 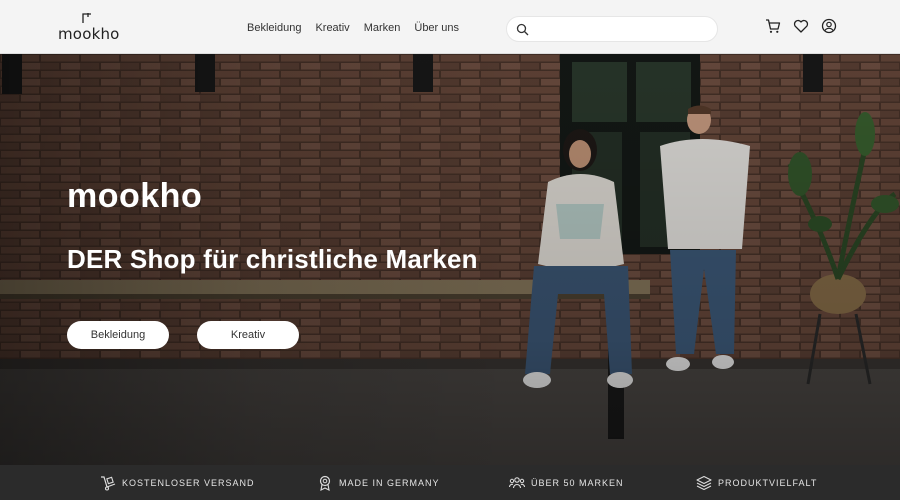 I want to click on usp-label: ÜBER 50 MARKEN, so click(x=577, y=483).